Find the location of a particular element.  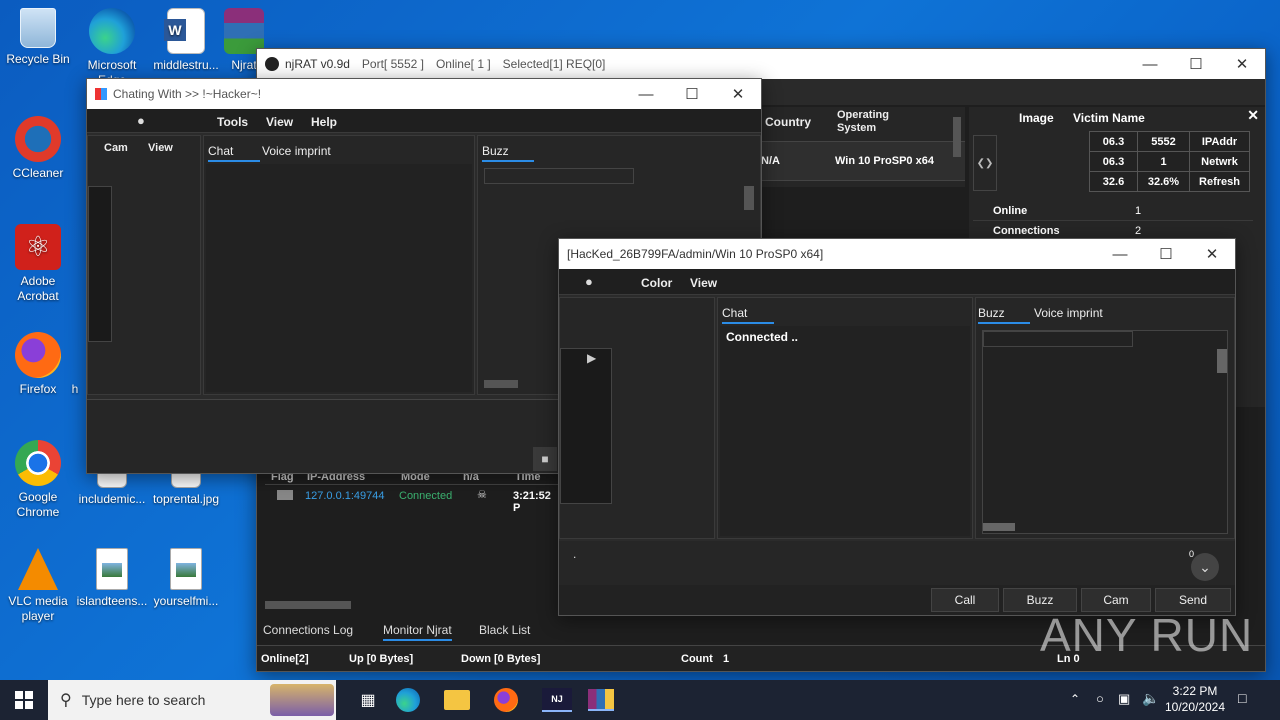

scroll-down-button: ⌄ is located at coordinates (1205, 567).